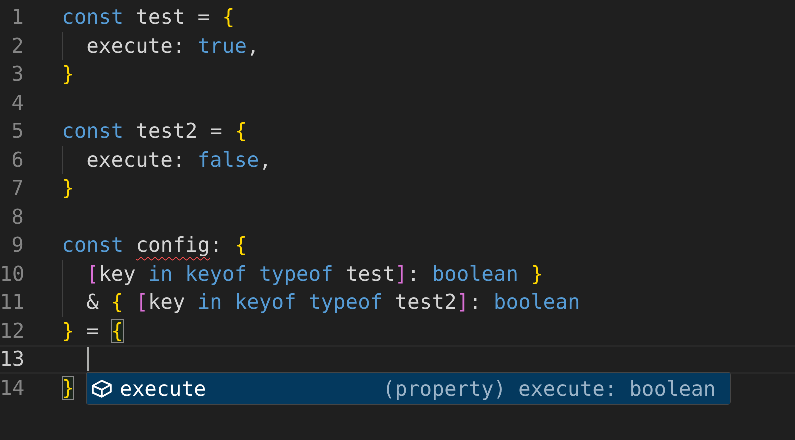 The image size is (795, 440). Describe the element at coordinates (93, 330) in the screenshot. I see `code-text: =` at that location.